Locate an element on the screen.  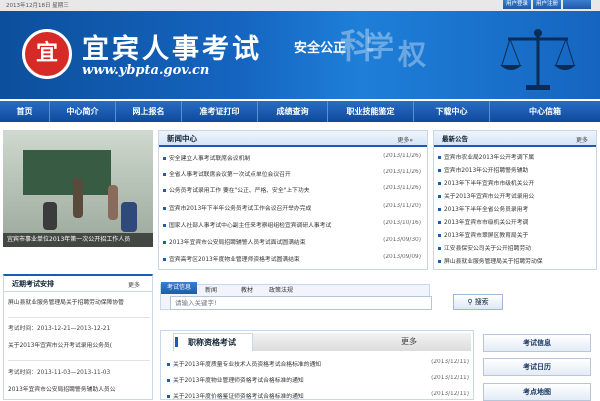
list-item: 宜宾高考区2013年度物业管理师资格考试圆满结束 (2013/09/09) is located at coordinates (292, 258).